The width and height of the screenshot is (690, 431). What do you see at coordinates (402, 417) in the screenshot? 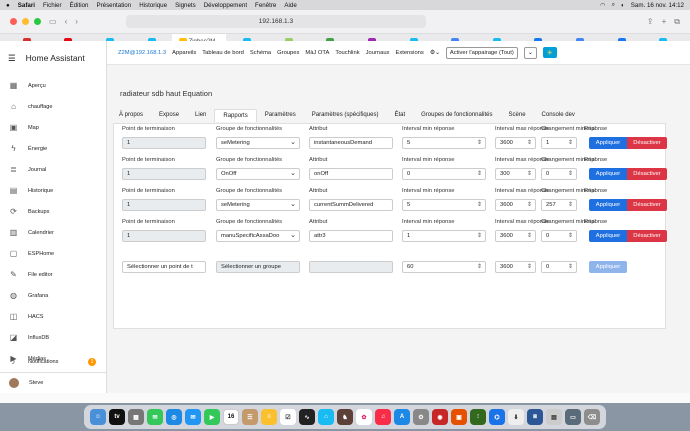
I see `app-store-icon: A` at bounding box center [402, 417].